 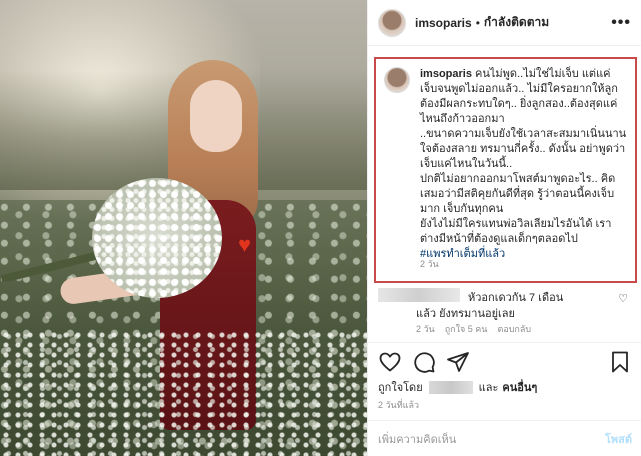 What do you see at coordinates (519, 387) in the screenshot?
I see `likes-others-link: คนอื่นๆ` at bounding box center [519, 387].